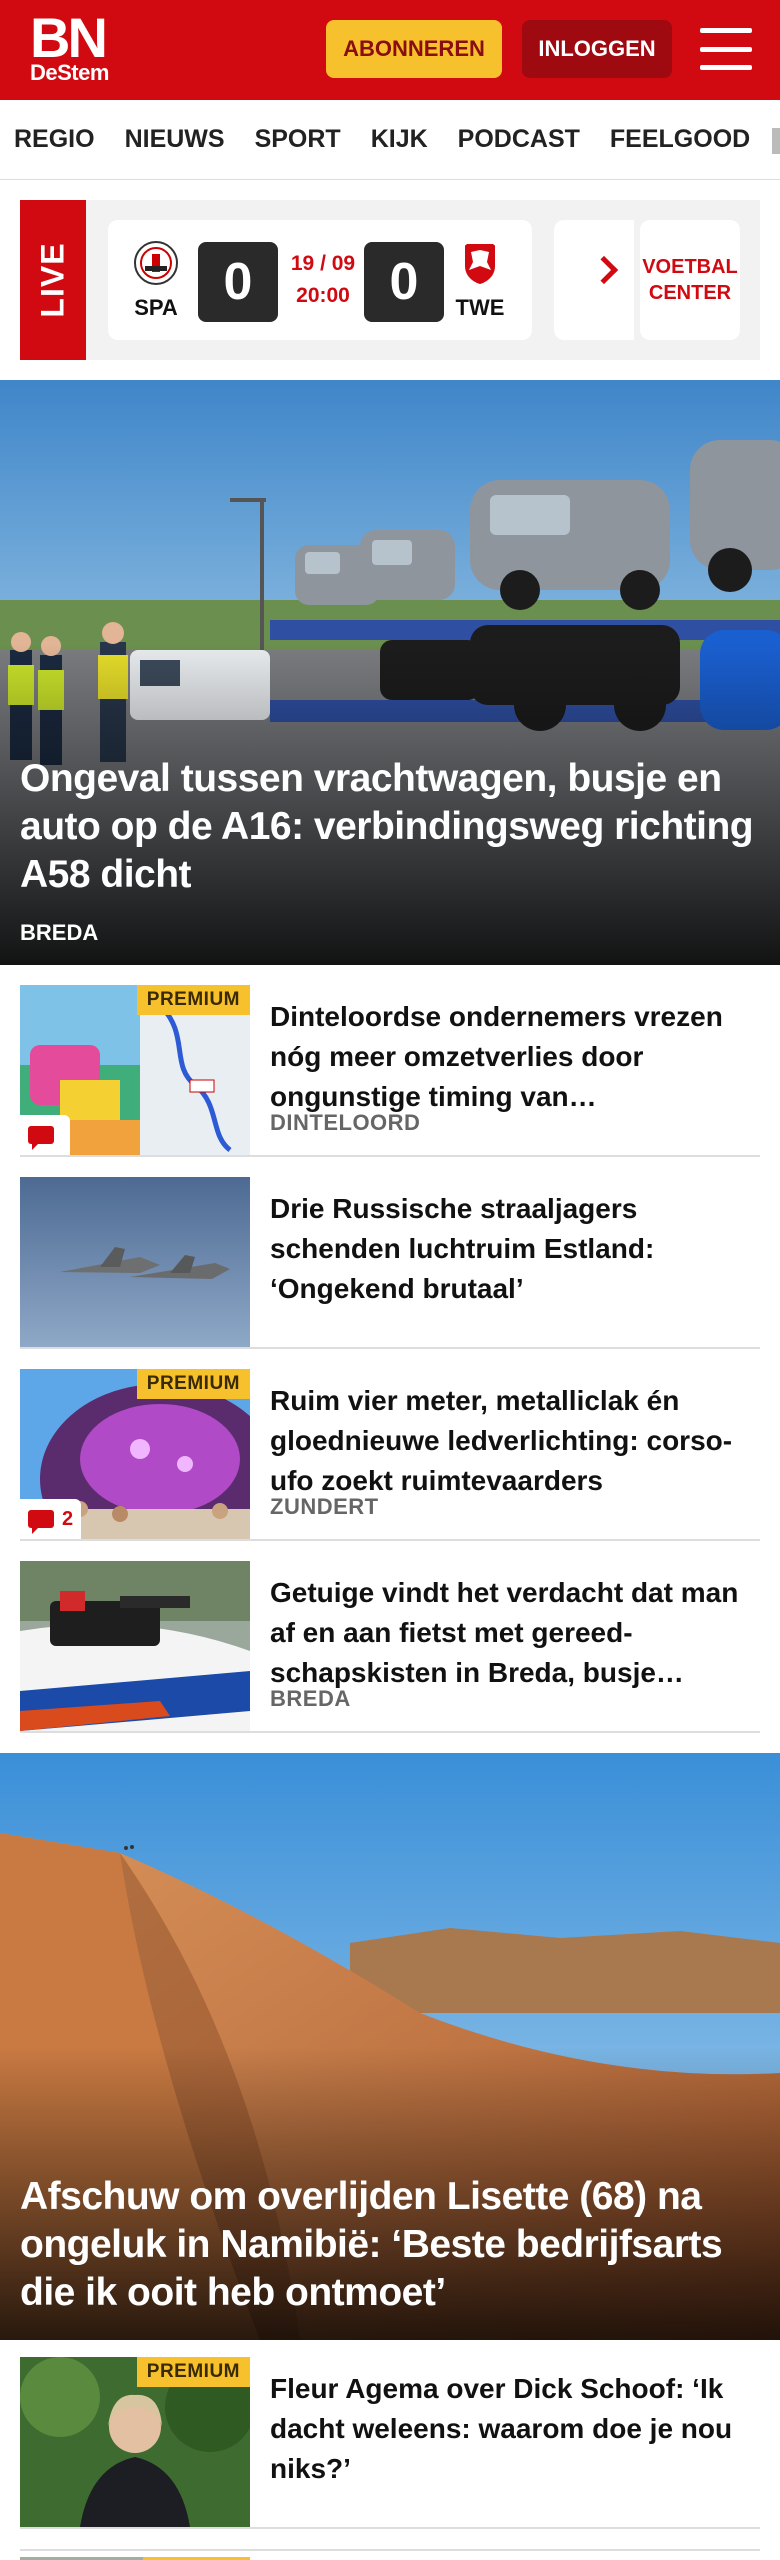  I want to click on nav-item-regio: REGIO, so click(54, 139).